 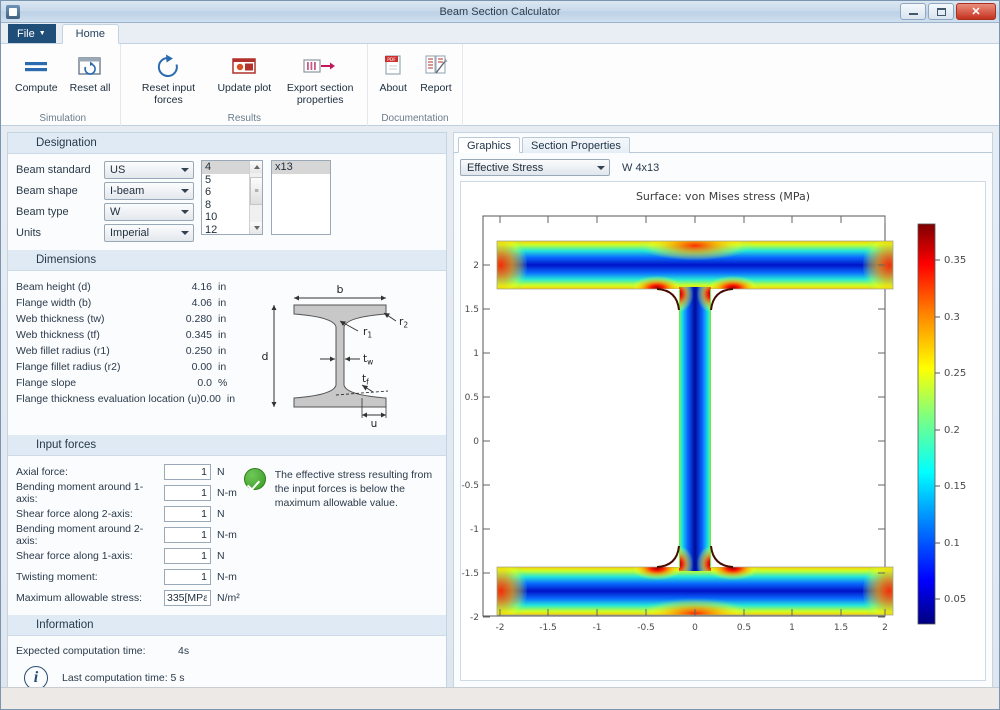 I want to click on reset-all-button: Reset all, so click(x=90, y=73).